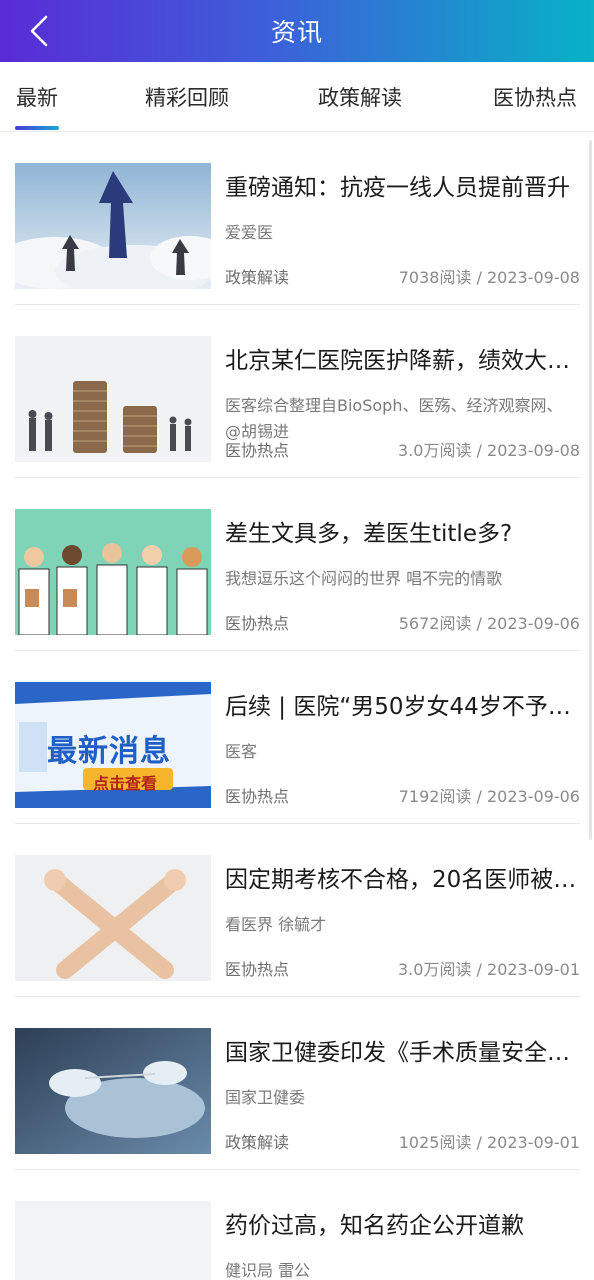 This screenshot has width=594, height=1280. I want to click on app-header: 资讯, so click(297, 31).